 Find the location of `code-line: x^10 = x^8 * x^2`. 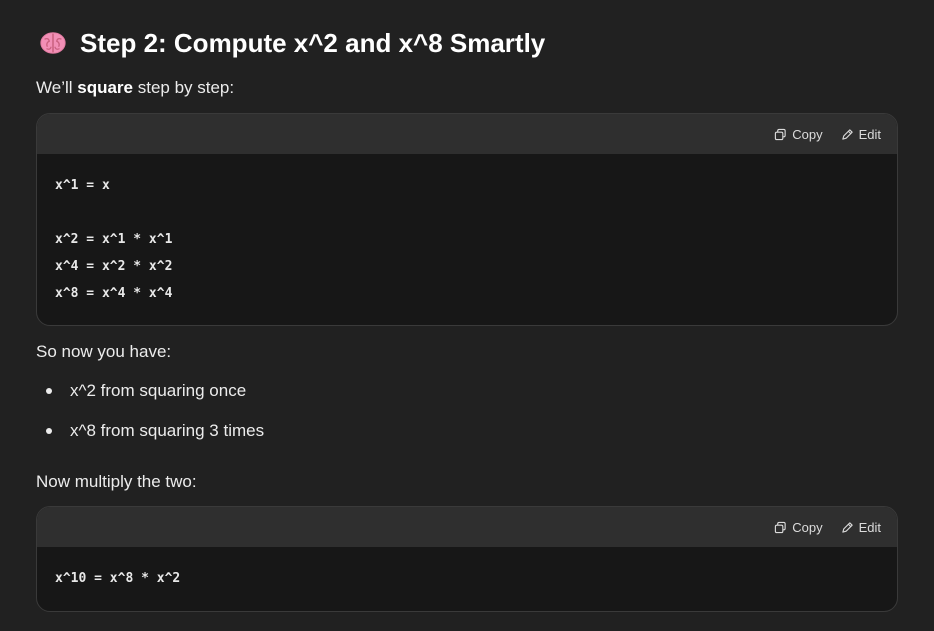

code-line: x^10 = x^8 * x^2 is located at coordinates (118, 578).